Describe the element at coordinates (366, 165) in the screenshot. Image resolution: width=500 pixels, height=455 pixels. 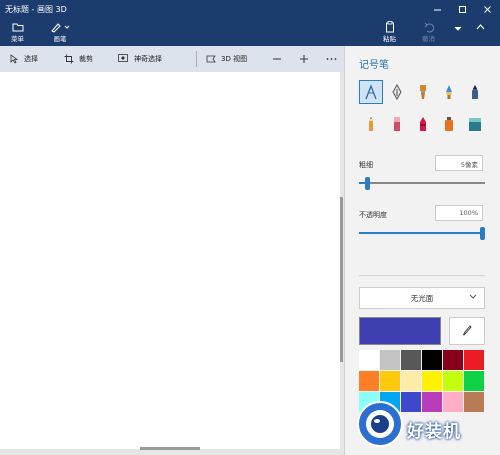
I see `thickness-label: 粗细` at that location.